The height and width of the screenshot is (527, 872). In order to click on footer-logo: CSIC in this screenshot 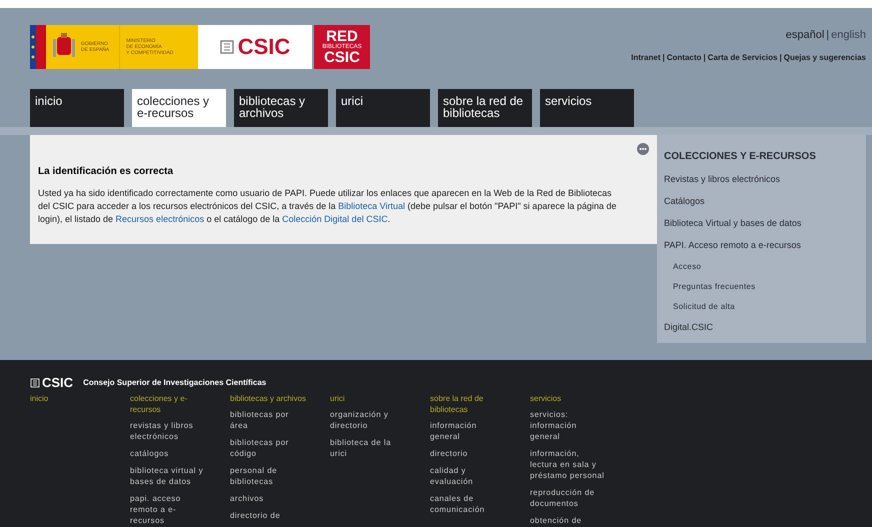, I will do `click(52, 382)`.